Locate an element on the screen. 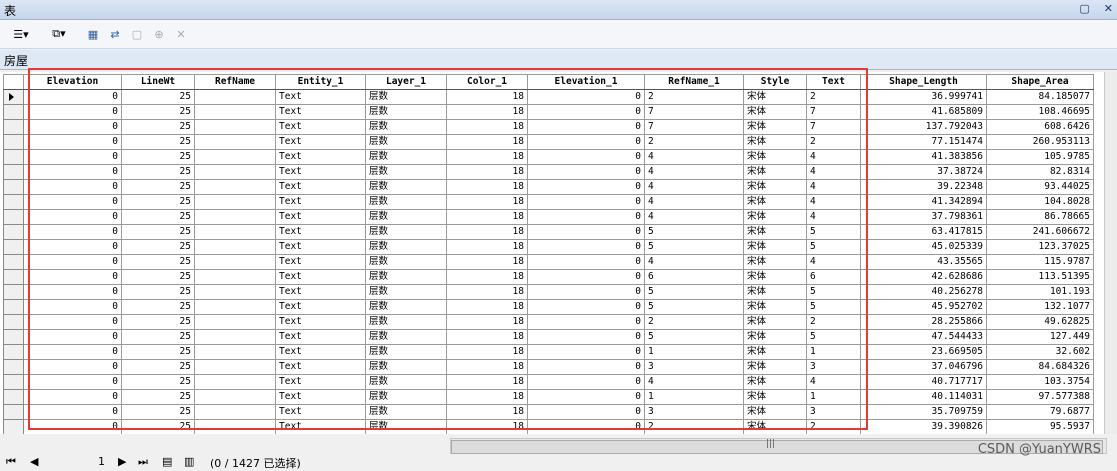 The width and height of the screenshot is (1117, 471). record-number-input: 1 is located at coordinates (101, 461).